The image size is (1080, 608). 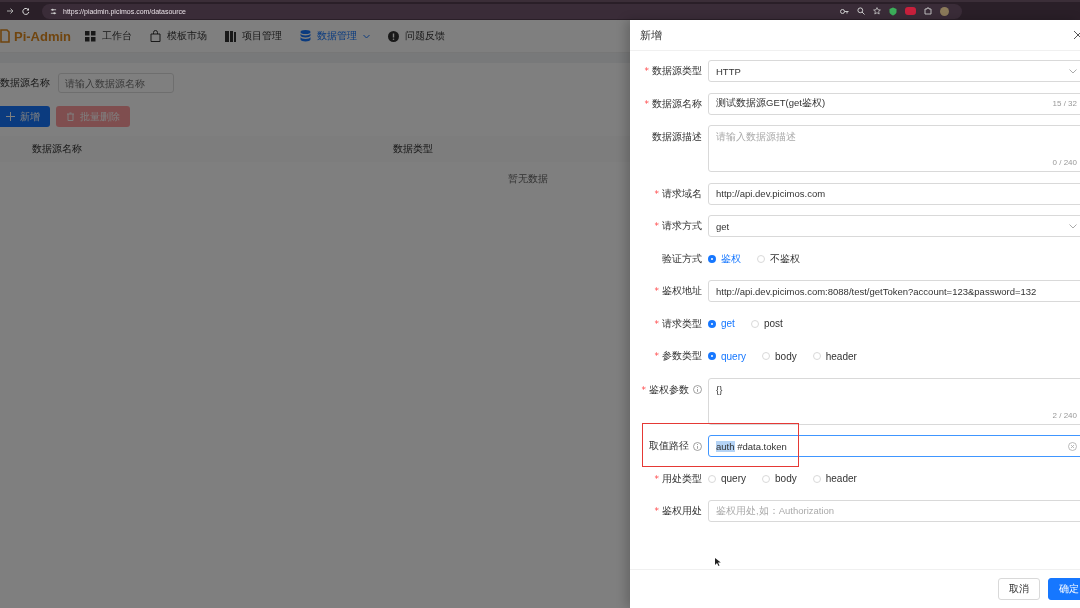 I want to click on mouse-cursor-icon, so click(x=718, y=562).